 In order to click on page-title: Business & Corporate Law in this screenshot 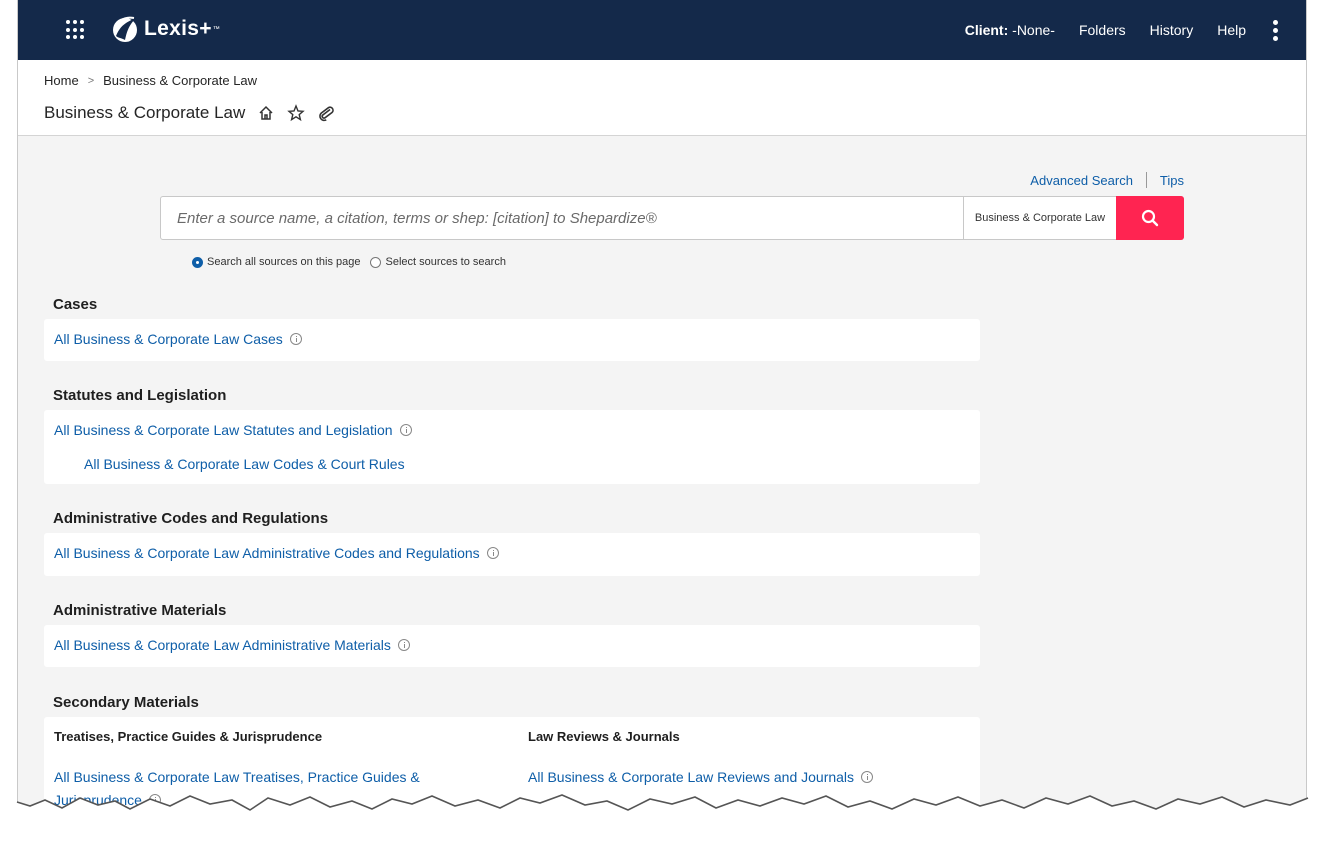, I will do `click(145, 112)`.